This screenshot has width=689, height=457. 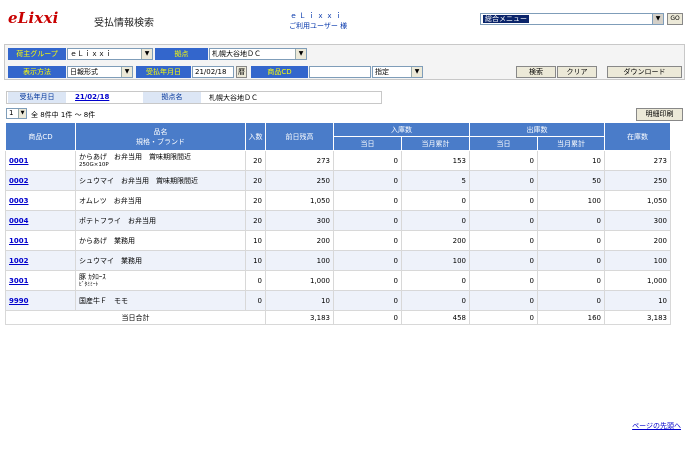 I want to click on total-in-today: 0, so click(x=367, y=317).